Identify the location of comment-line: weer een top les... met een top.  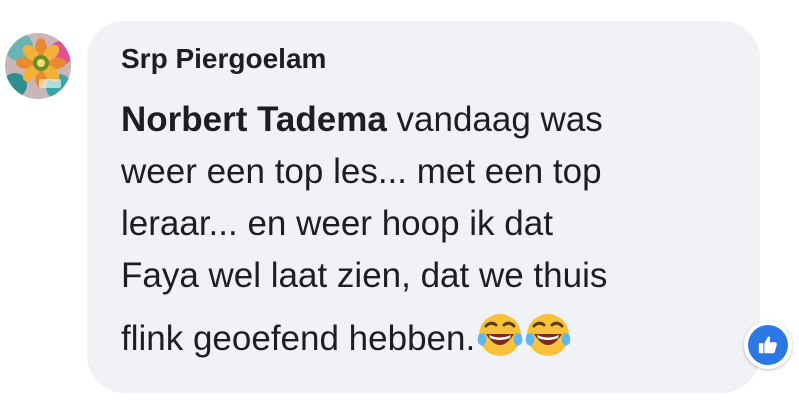
(361, 171).